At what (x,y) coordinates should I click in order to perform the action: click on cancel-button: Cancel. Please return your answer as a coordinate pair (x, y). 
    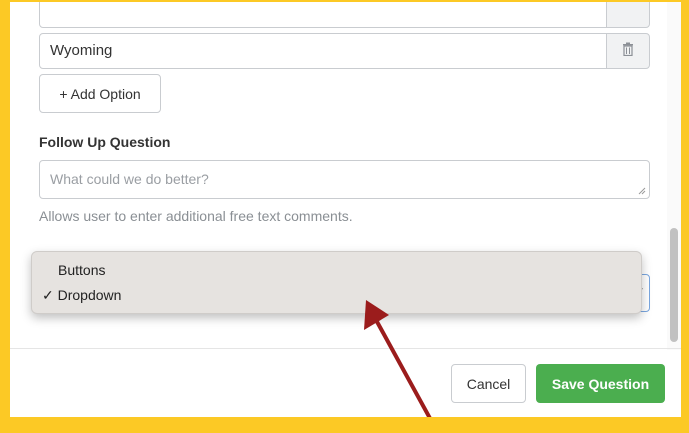
    Looking at the image, I should click on (488, 383).